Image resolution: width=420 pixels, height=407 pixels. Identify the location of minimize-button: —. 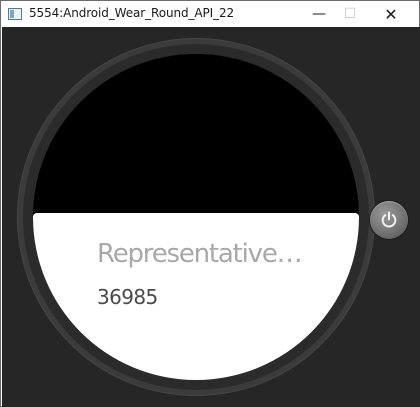
(319, 14).